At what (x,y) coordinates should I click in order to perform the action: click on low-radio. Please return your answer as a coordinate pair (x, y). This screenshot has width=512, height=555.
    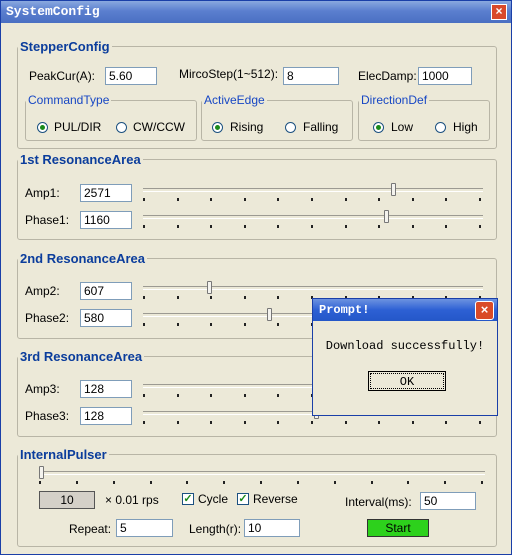
    Looking at the image, I should click on (378, 127).